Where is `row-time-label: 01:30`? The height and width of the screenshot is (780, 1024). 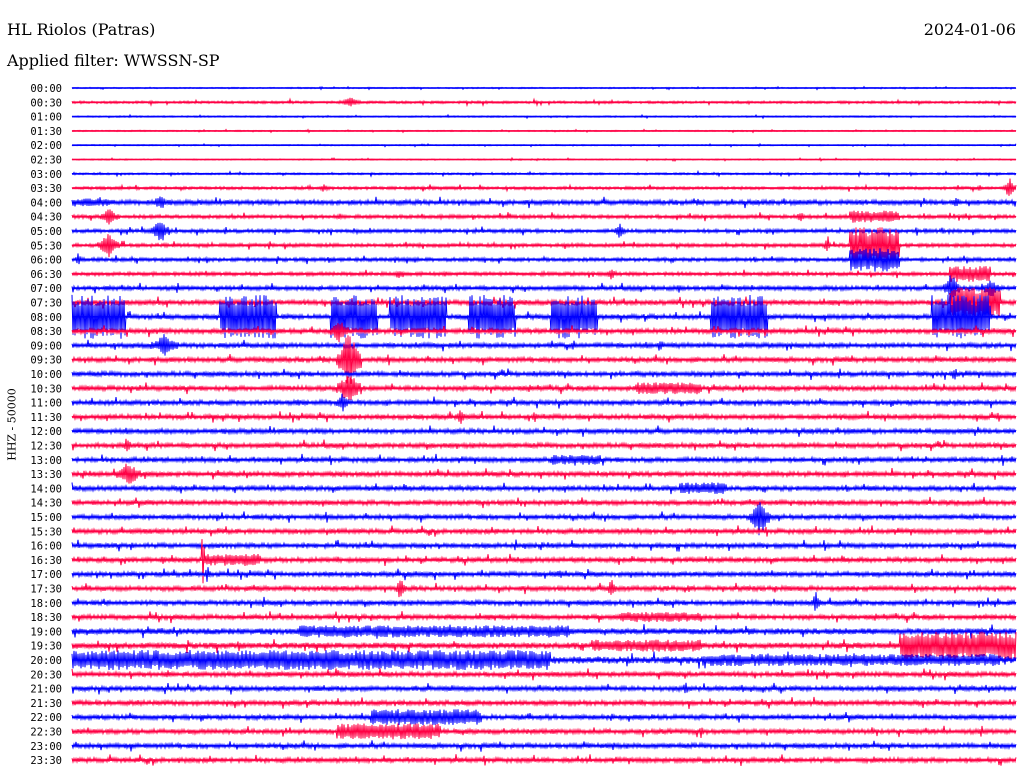
row-time-label: 01:30 is located at coordinates (46, 132).